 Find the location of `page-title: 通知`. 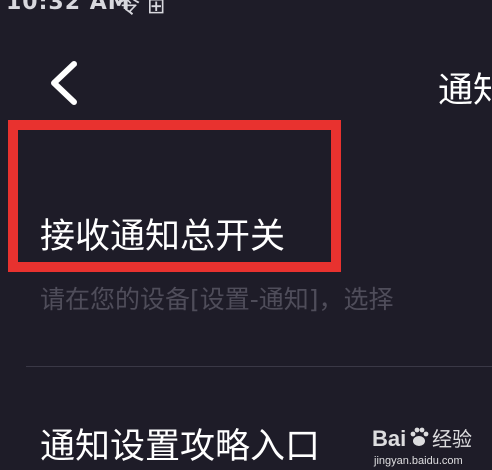

page-title: 通知 is located at coordinates (465, 91).